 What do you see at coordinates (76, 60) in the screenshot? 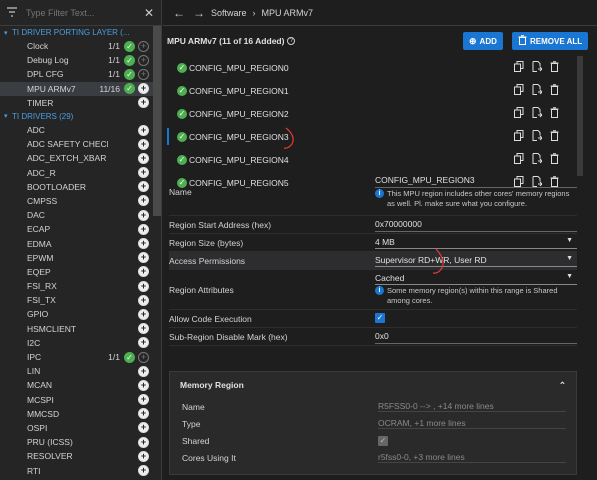
I see `sidebar-item: Debug Log 1/1 ✓ +` at bounding box center [76, 60].